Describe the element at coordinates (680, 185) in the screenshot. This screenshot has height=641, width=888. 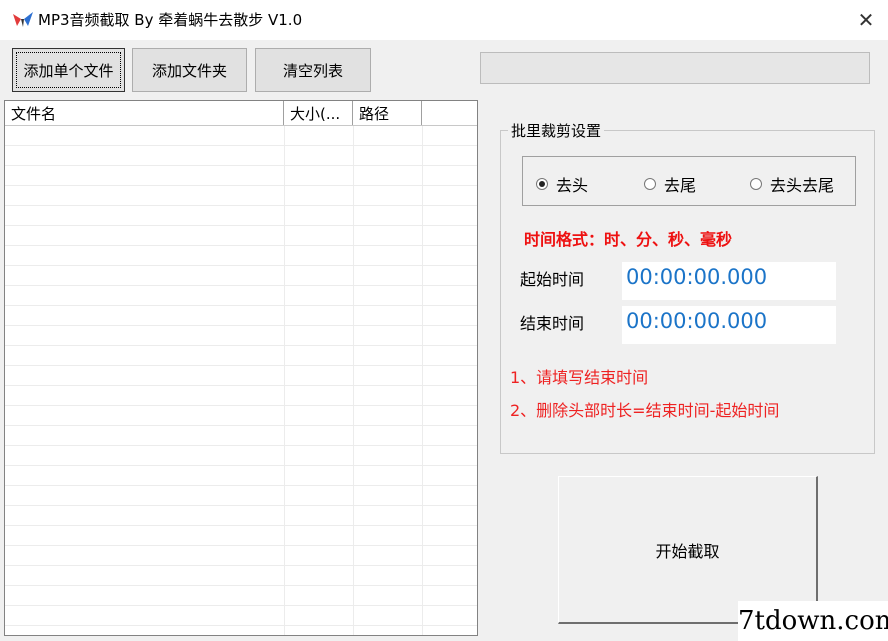
I see `radio-label: 去尾` at that location.